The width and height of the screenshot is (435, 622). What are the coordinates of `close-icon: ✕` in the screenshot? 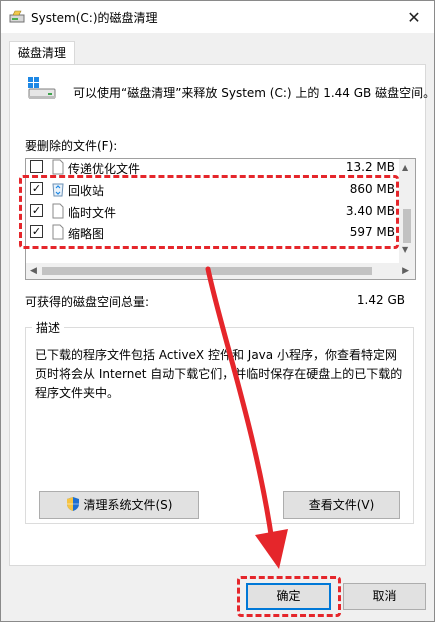 It's located at (414, 17).